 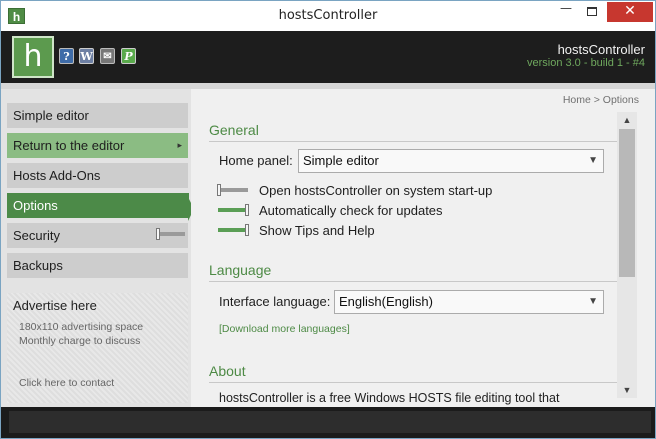 What do you see at coordinates (38, 265) in the screenshot?
I see `sidebar-item-label: Backups` at bounding box center [38, 265].